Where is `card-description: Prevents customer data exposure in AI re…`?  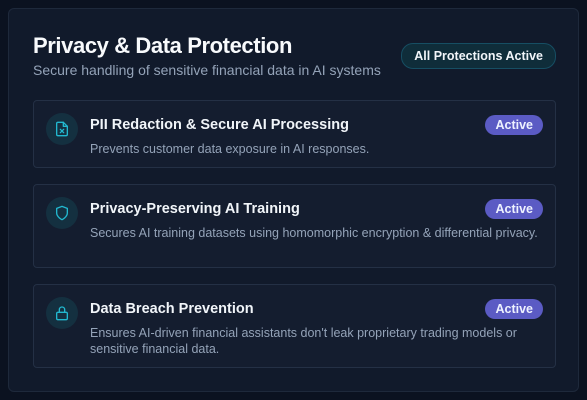 card-description: Prevents customer data exposure in AI re… is located at coordinates (230, 149).